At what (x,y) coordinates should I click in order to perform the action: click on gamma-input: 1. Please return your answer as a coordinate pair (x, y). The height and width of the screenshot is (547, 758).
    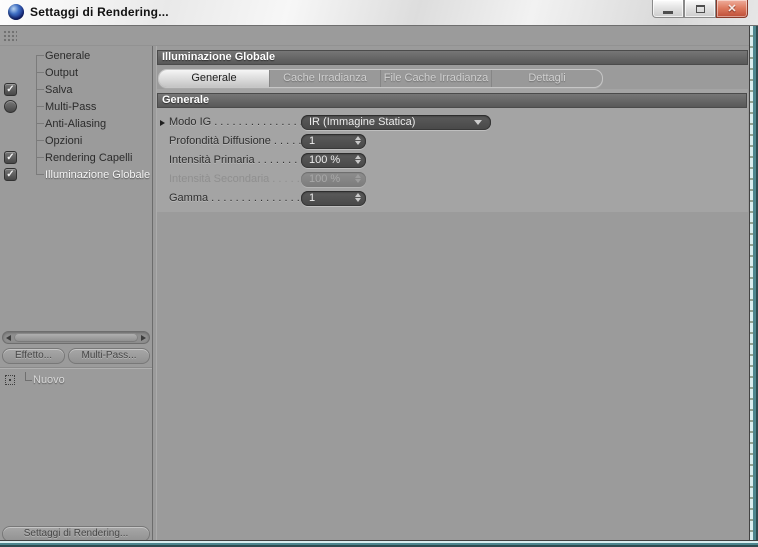
    Looking at the image, I should click on (333, 198).